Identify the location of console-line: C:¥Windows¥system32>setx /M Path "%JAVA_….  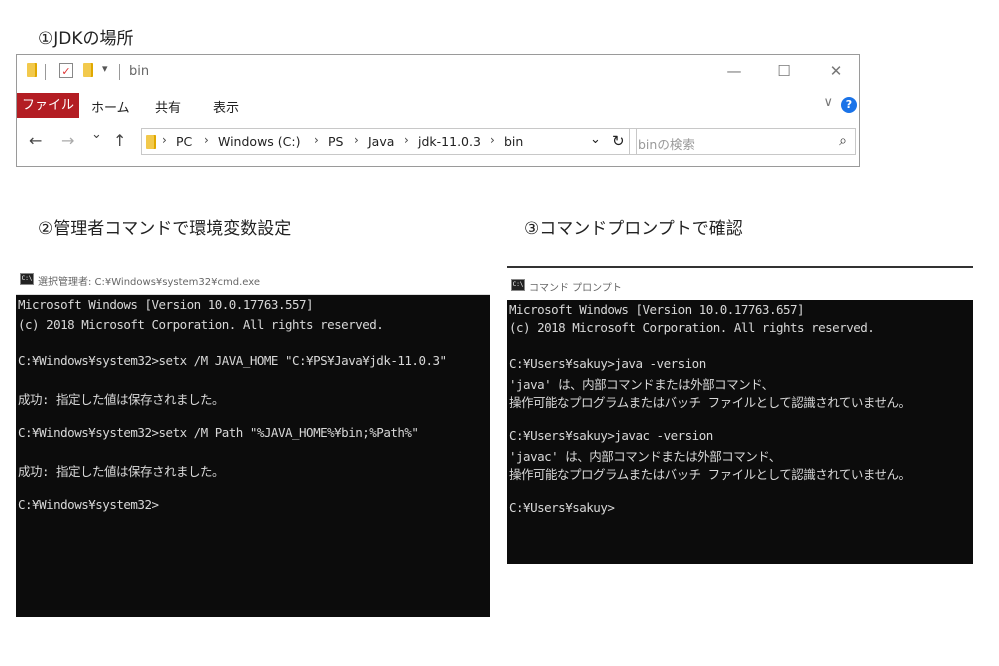
(218, 432).